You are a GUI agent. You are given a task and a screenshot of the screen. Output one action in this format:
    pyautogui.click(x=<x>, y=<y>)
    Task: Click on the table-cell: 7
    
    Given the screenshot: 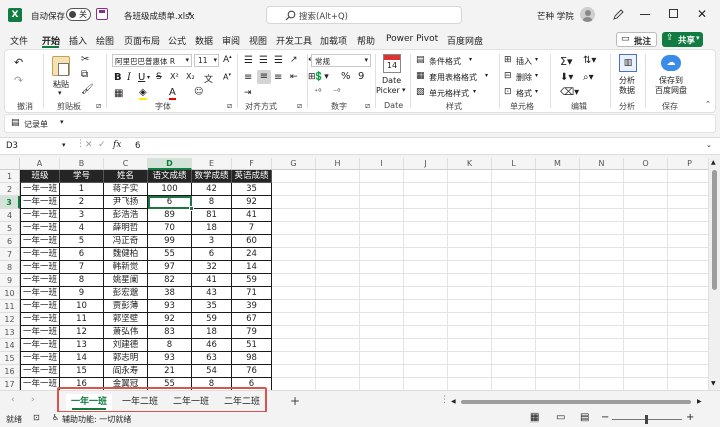 What is the action you would take?
    pyautogui.click(x=82, y=267)
    